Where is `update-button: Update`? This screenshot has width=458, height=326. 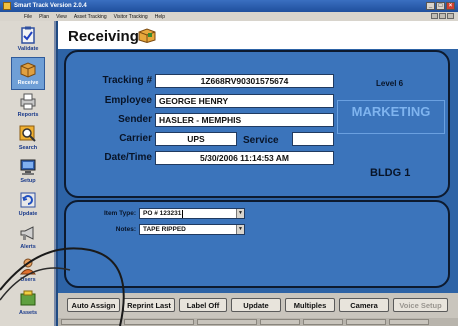 update-button: Update is located at coordinates (256, 305).